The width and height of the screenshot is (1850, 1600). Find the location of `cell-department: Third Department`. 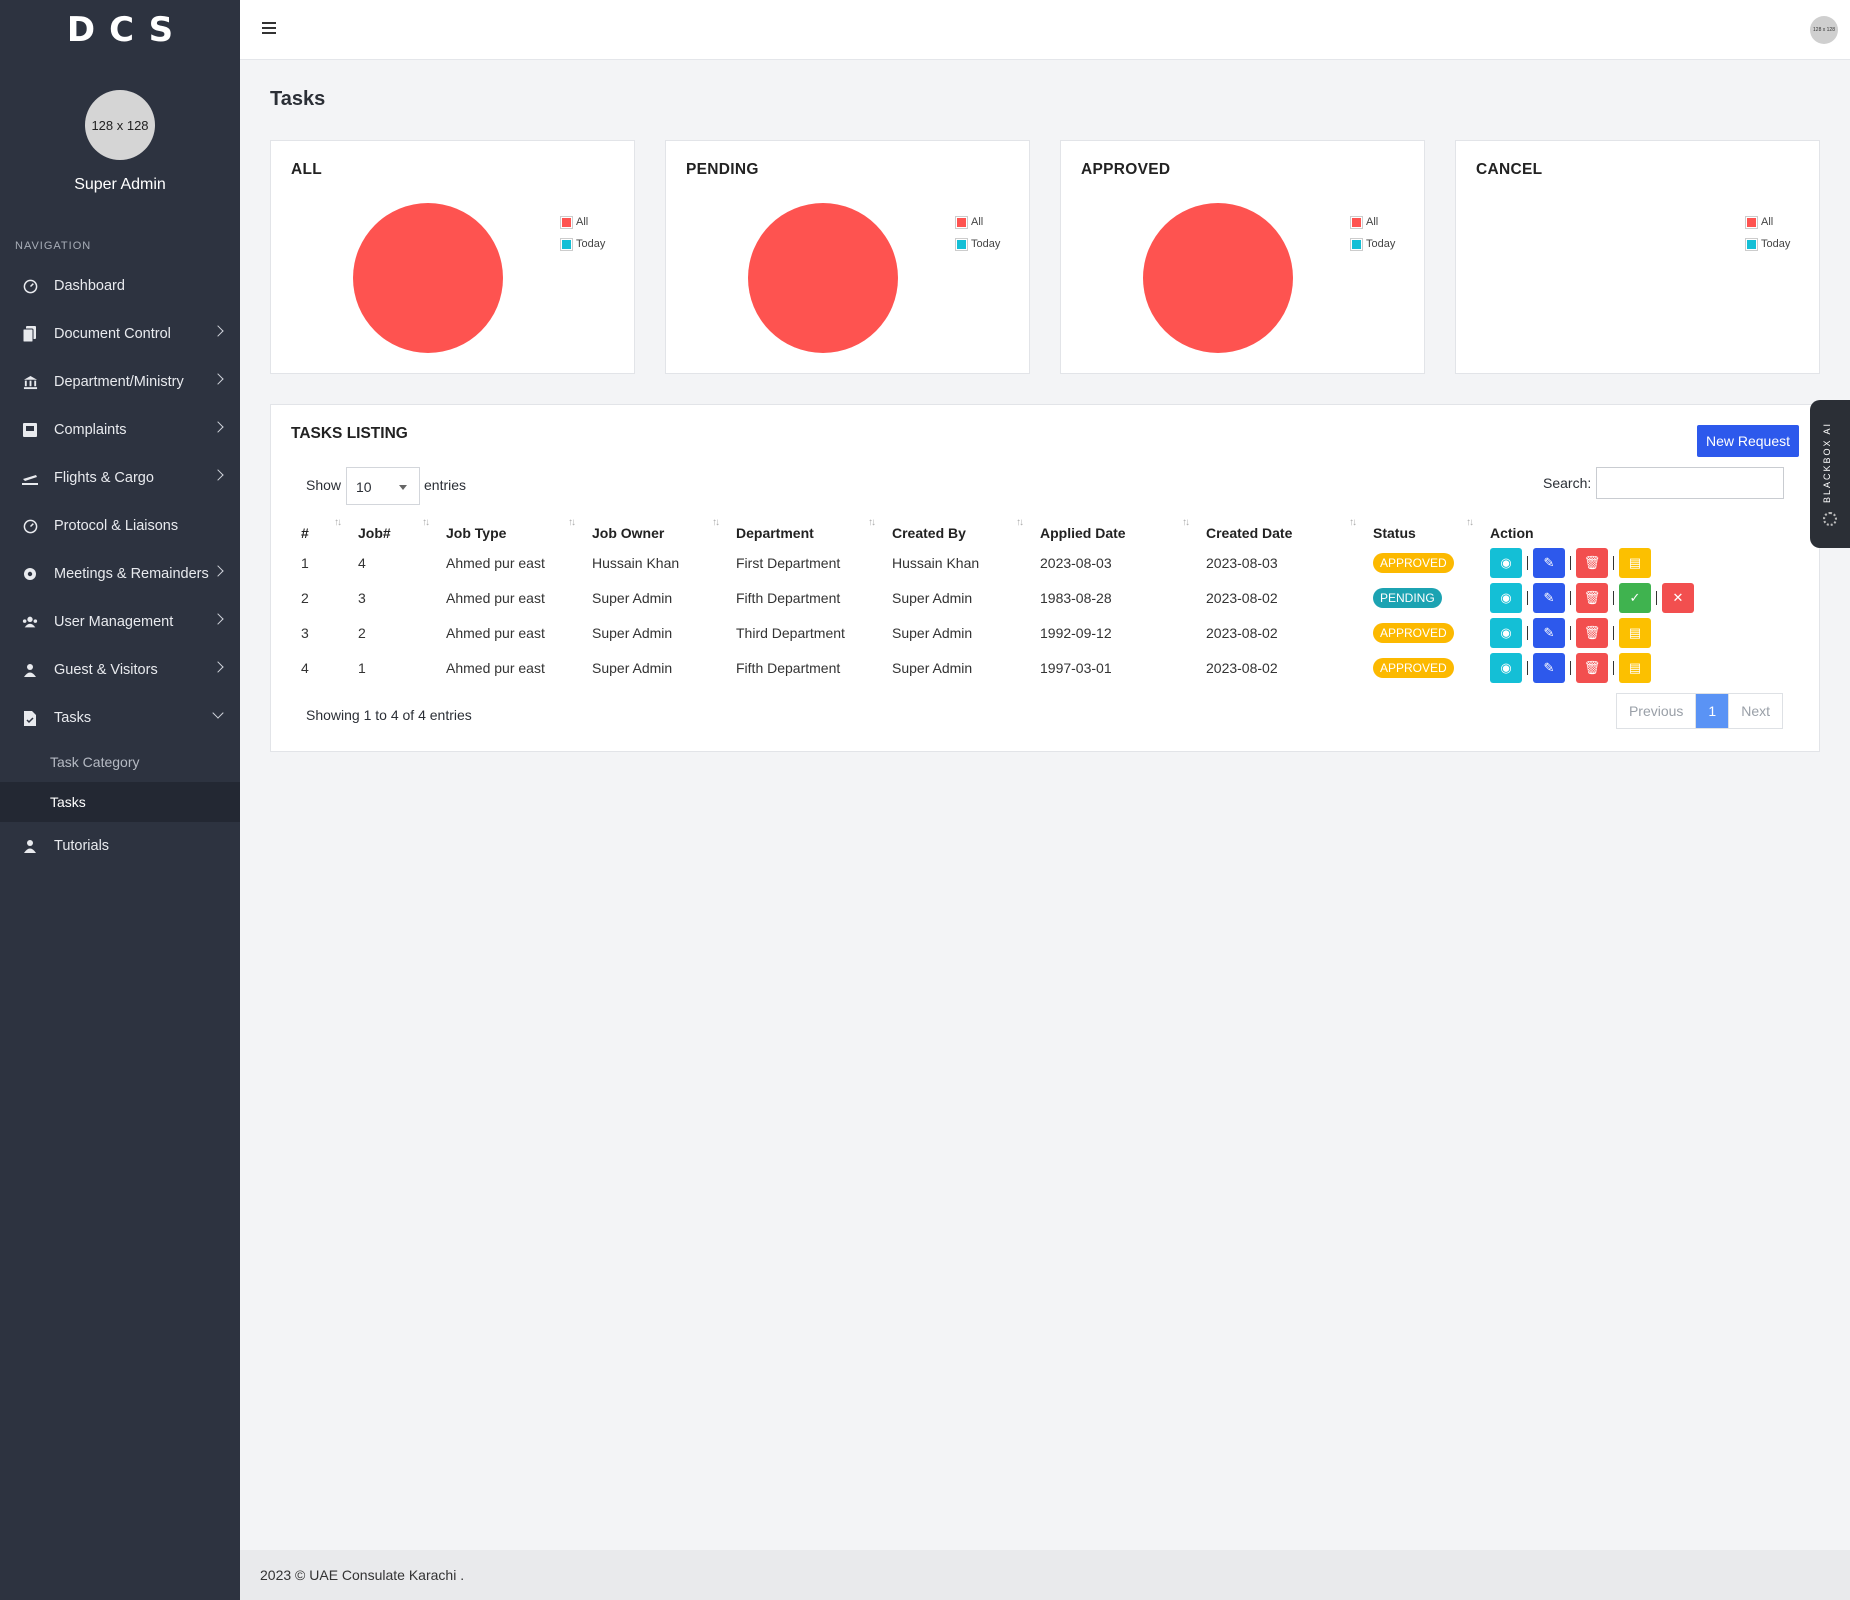

cell-department: Third Department is located at coordinates (790, 632).